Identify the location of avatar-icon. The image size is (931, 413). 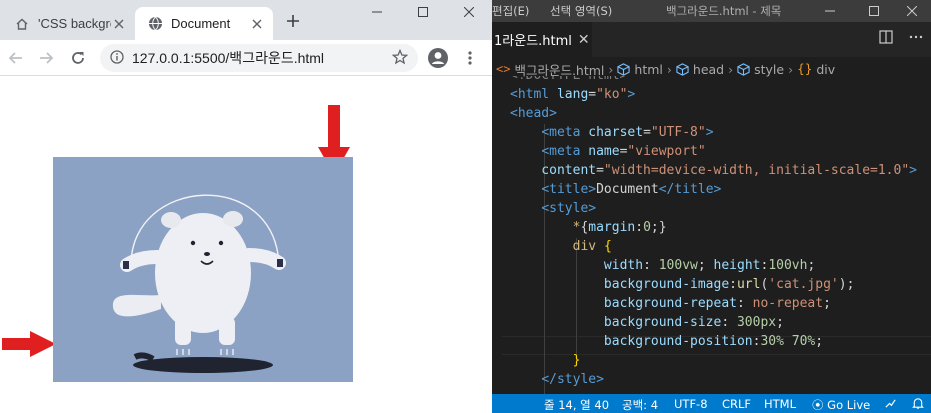
(438, 58).